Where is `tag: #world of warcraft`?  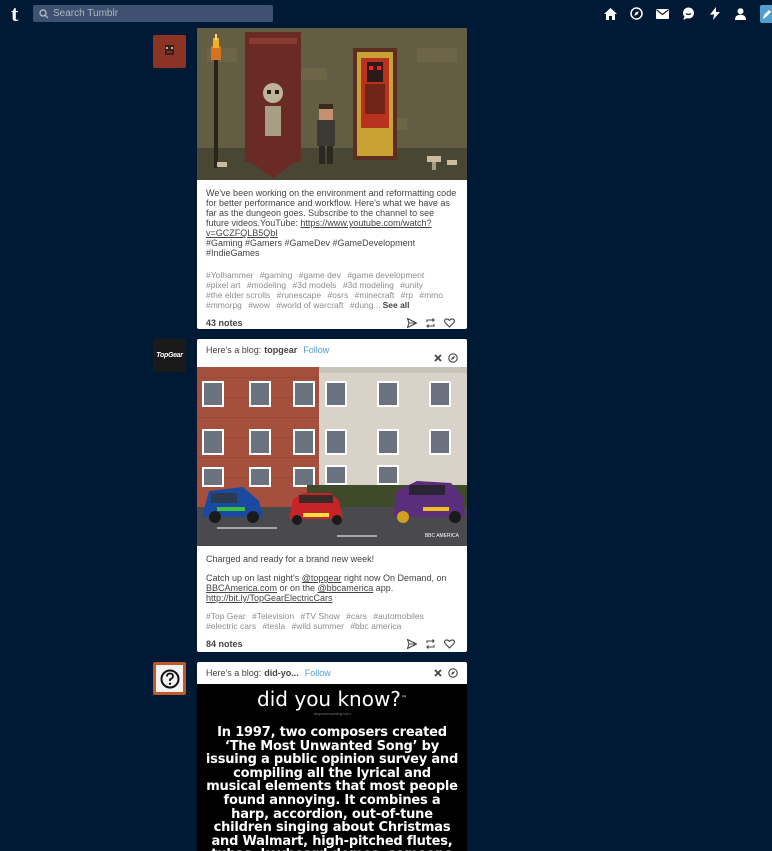
tag: #world of warcraft is located at coordinates (309, 305).